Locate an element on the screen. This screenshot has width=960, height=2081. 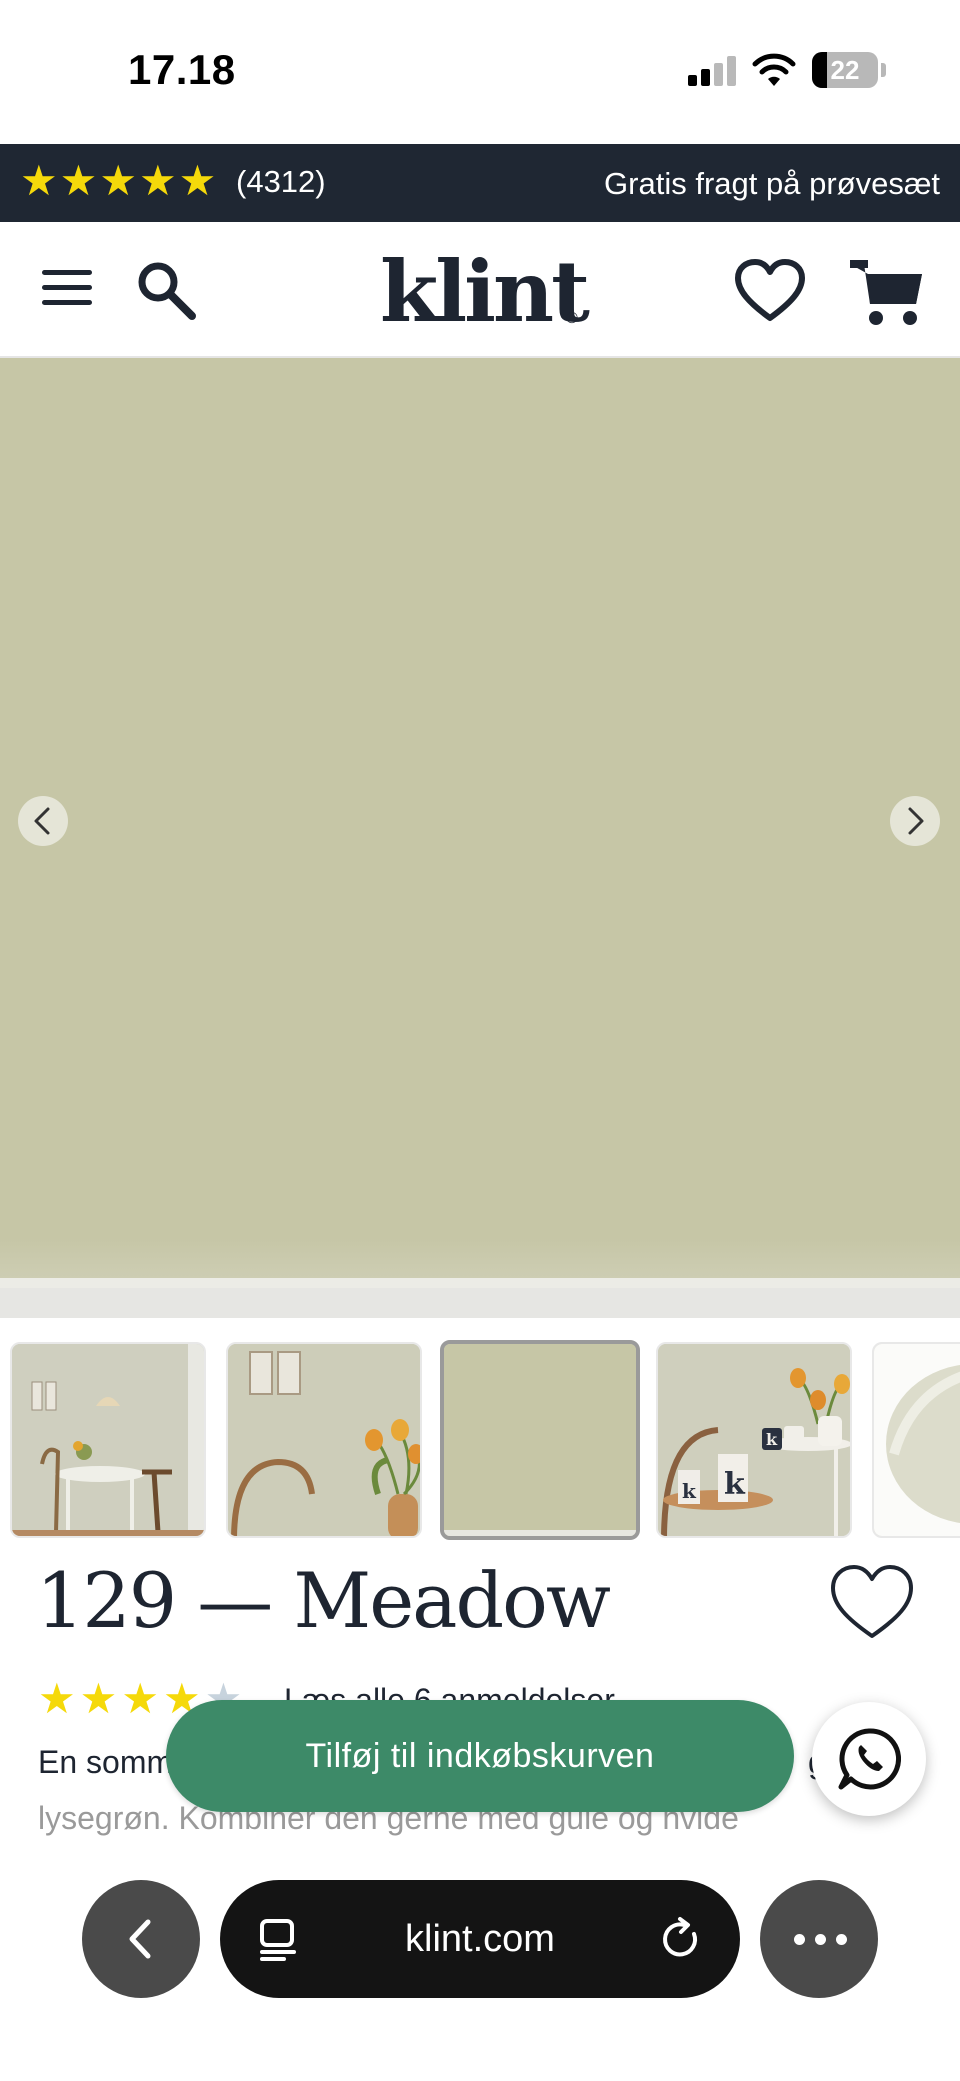
add-to-cart-button: Tilføj til indkøbskurven is located at coordinates (480, 1756).